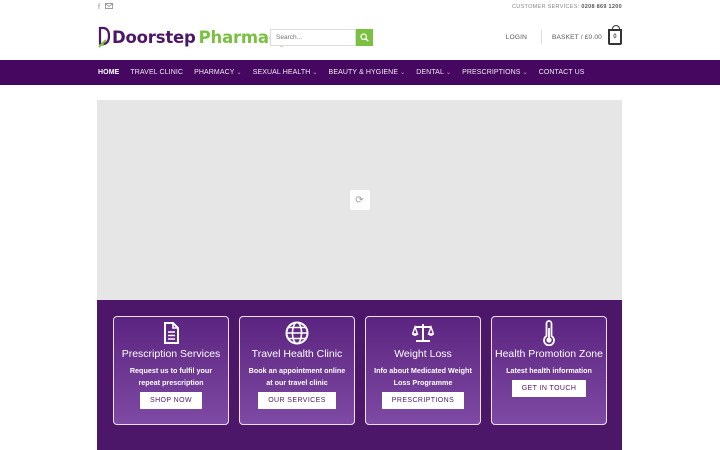  Describe the element at coordinates (423, 400) in the screenshot. I see `card-button: PRESCRIPTIONS` at that location.